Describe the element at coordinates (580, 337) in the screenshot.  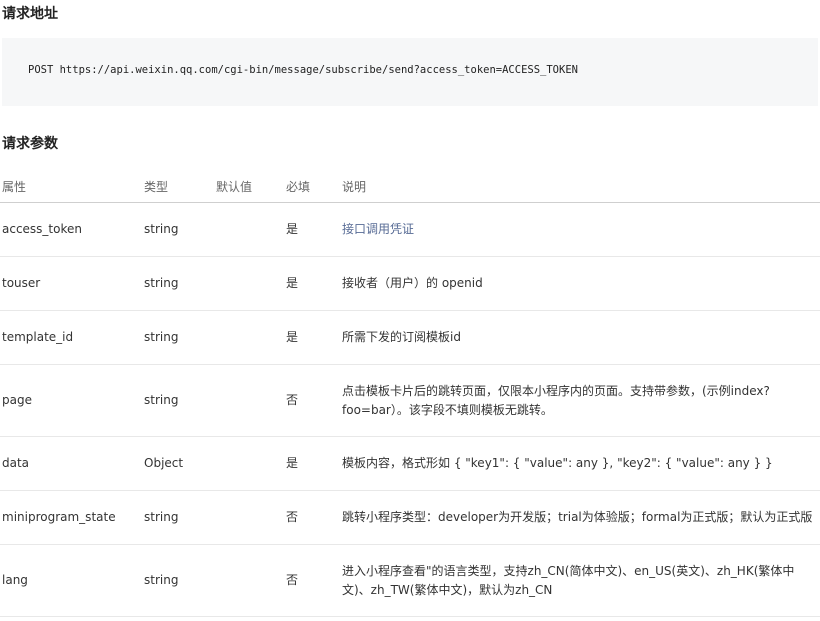
I see `param-description: 所需下发的订阅模板id` at that location.